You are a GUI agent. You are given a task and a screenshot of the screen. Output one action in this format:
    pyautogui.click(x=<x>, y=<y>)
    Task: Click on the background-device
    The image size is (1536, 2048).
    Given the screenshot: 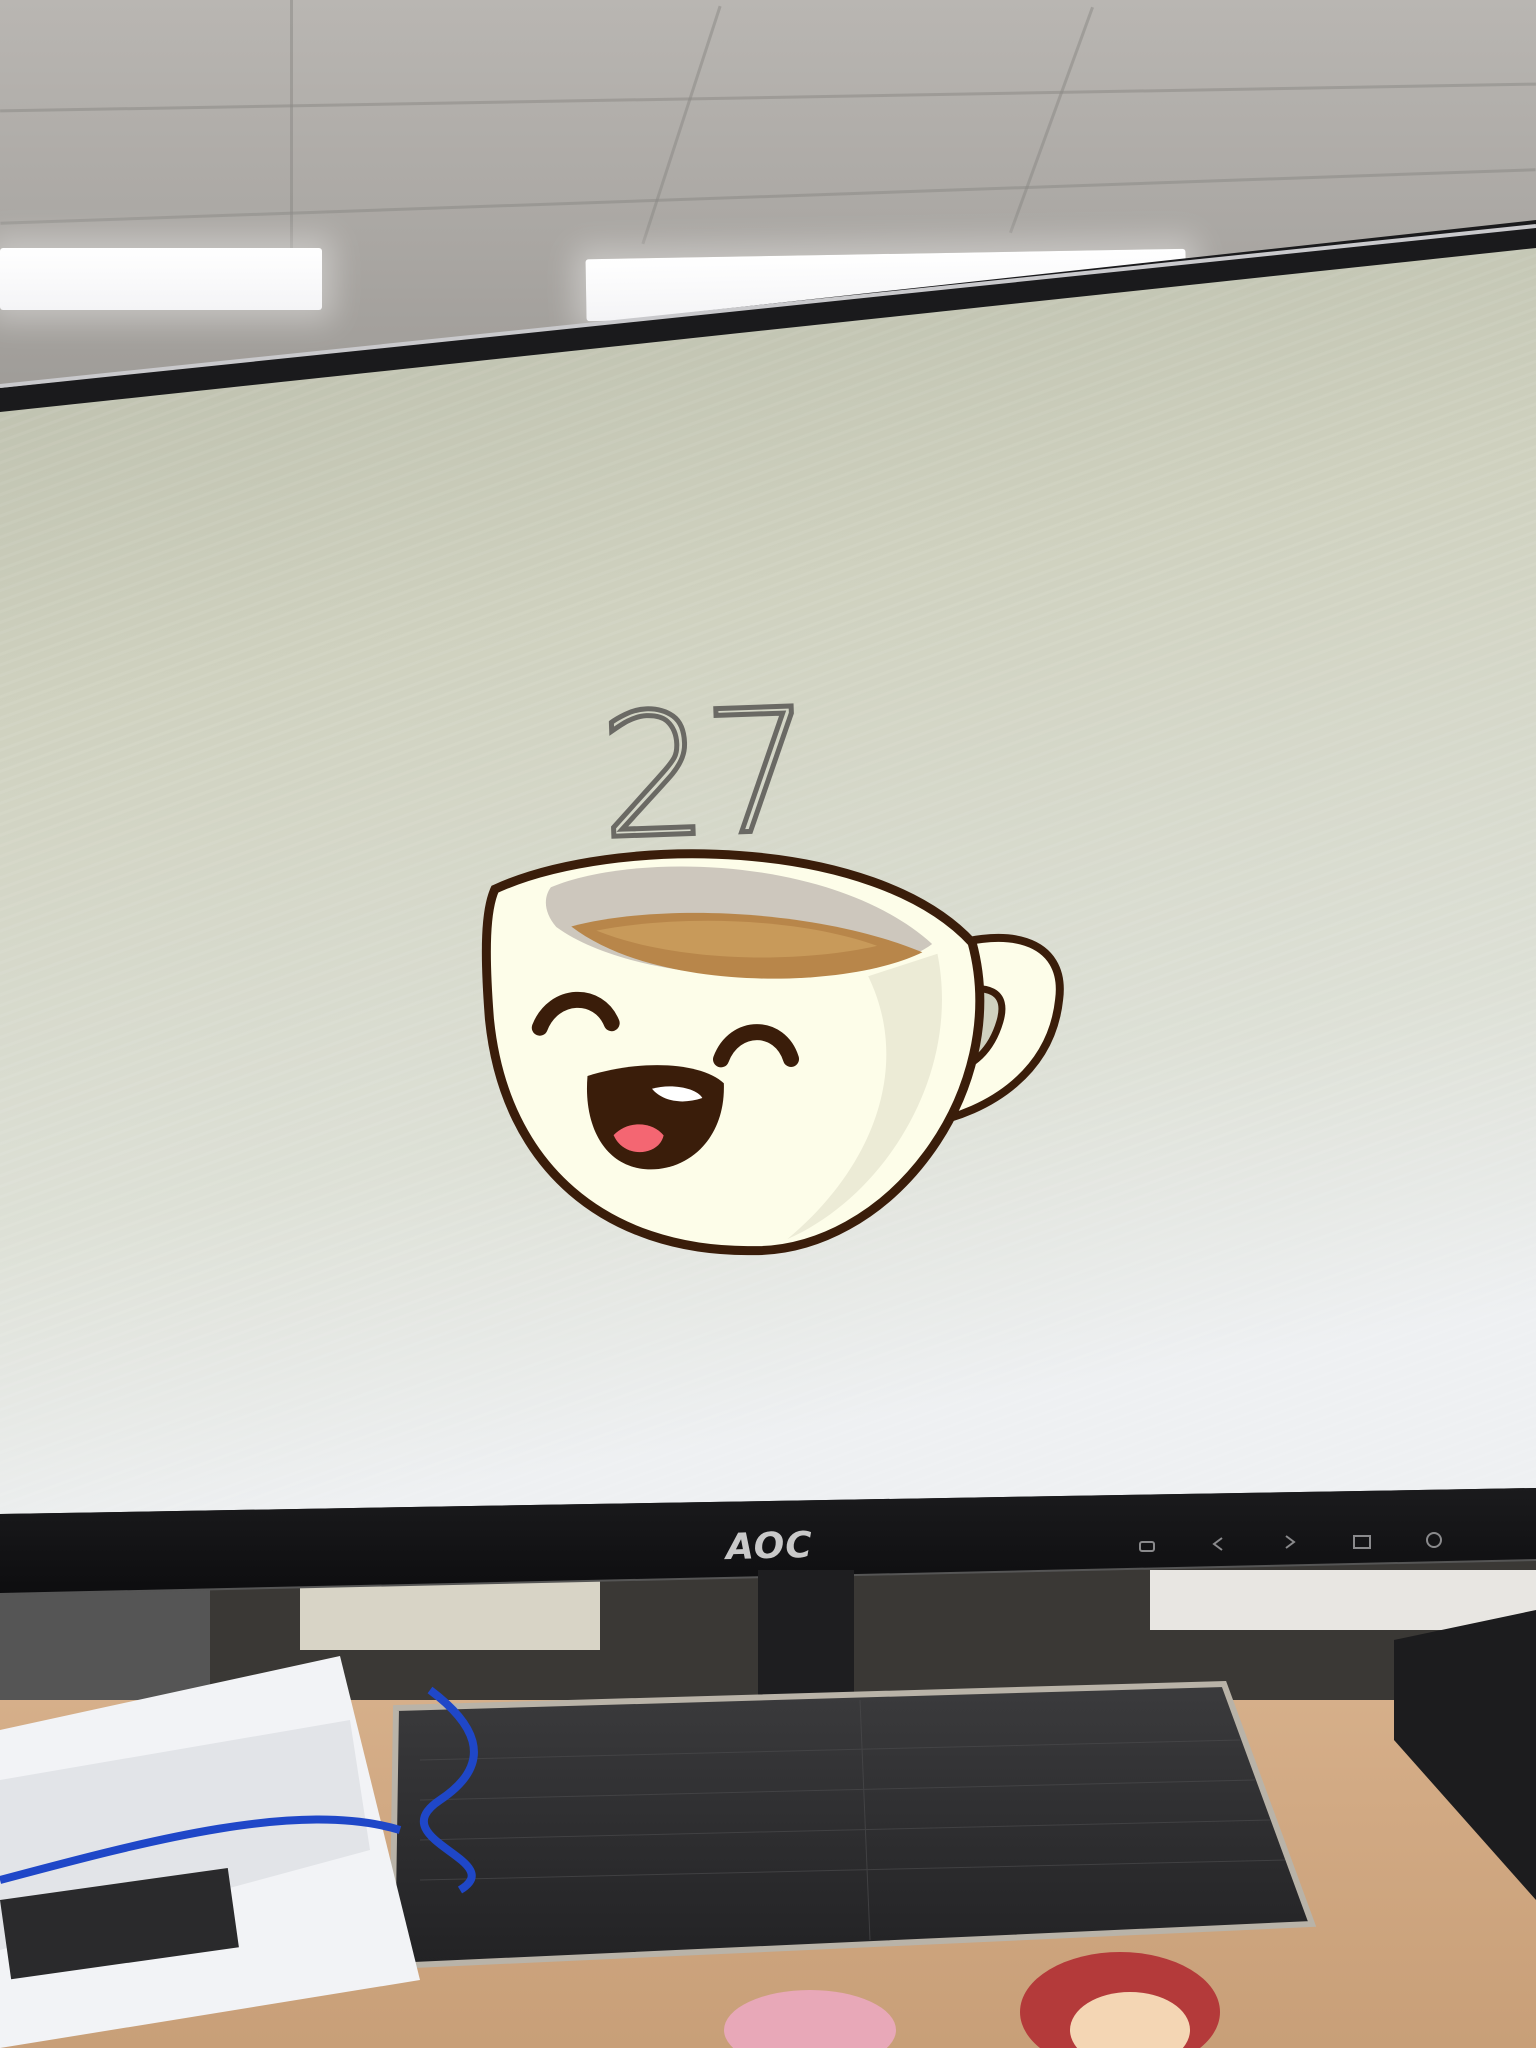 What is the action you would take?
    pyautogui.click(x=105, y=1645)
    